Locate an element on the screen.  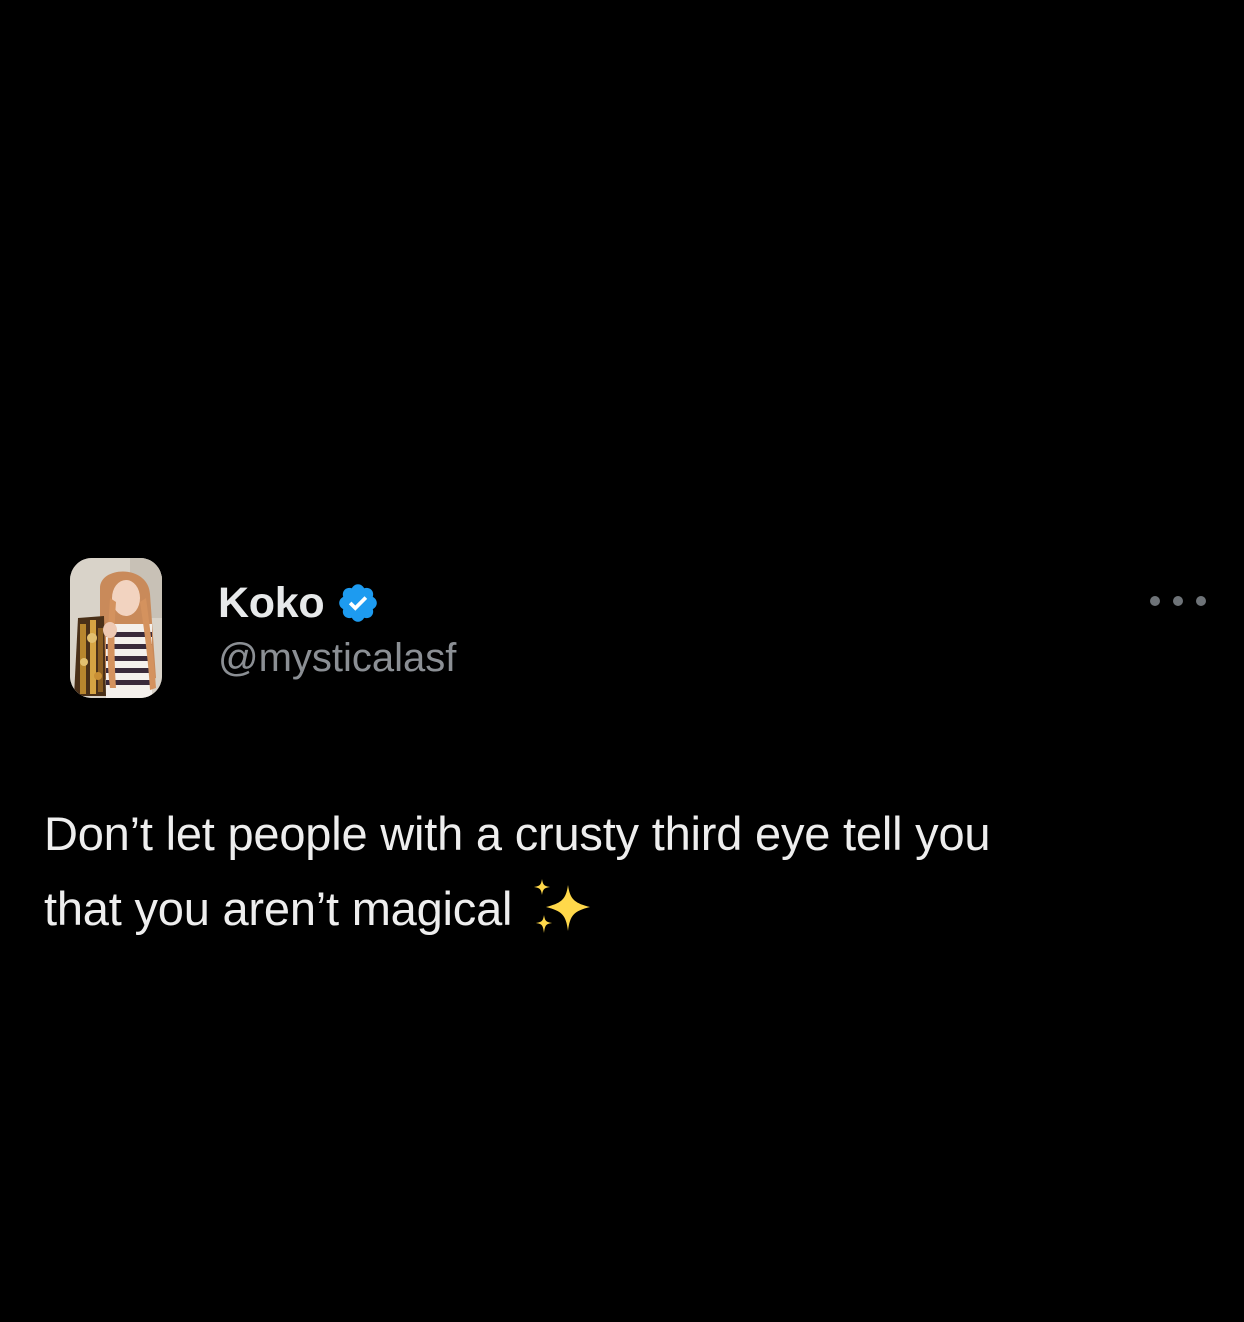
display-name: Koko is located at coordinates (271, 603).